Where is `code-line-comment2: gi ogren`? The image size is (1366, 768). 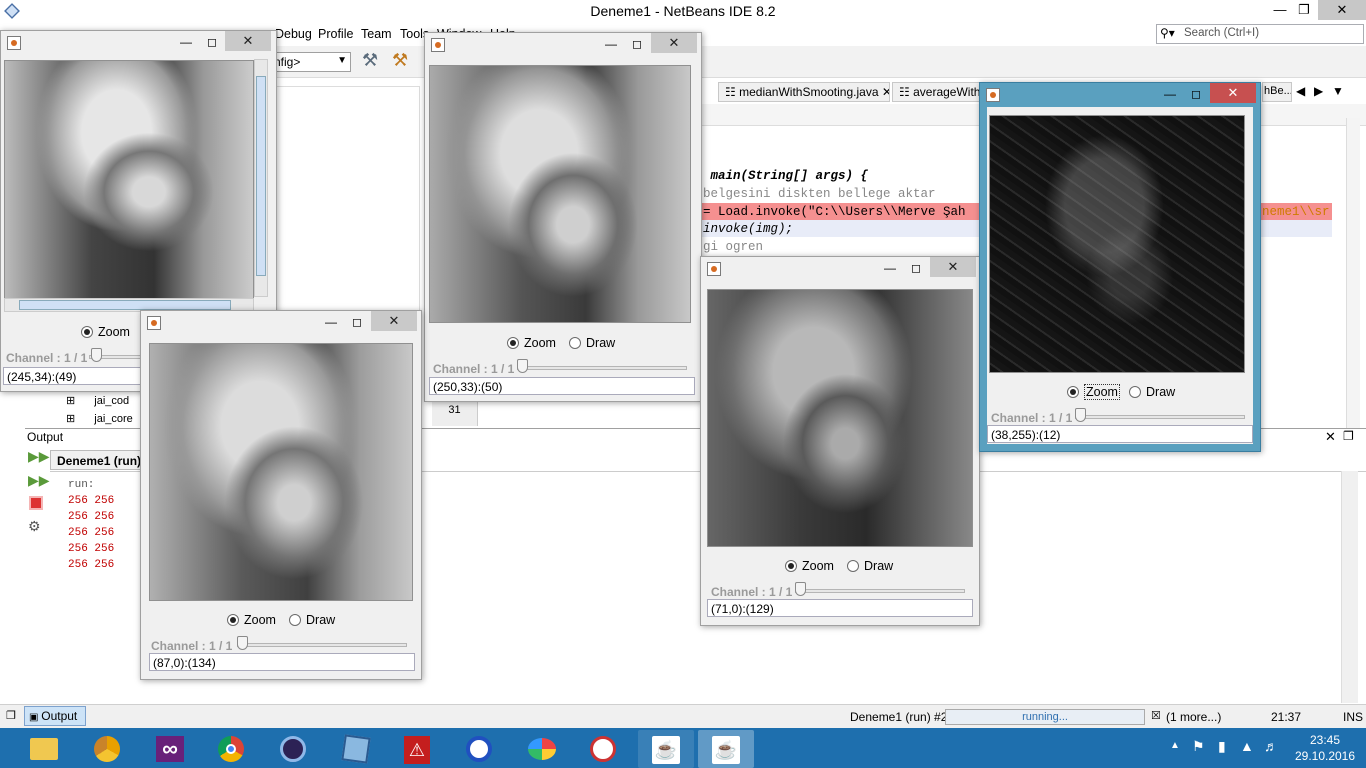
code-line-comment2: gi ogren is located at coordinates (733, 247).